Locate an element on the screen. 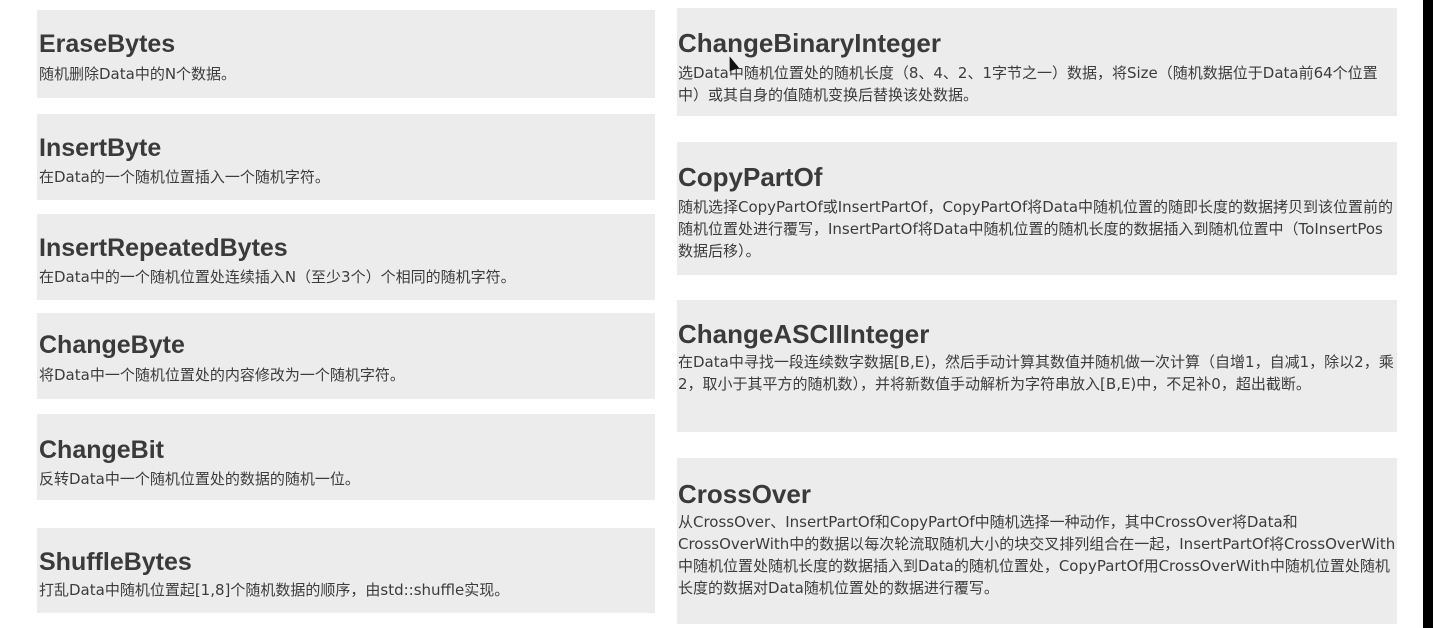 The height and width of the screenshot is (628, 1433). card-description: 将Data中一个随机位置处的内容修改为一个随机字符。 is located at coordinates (222, 375).